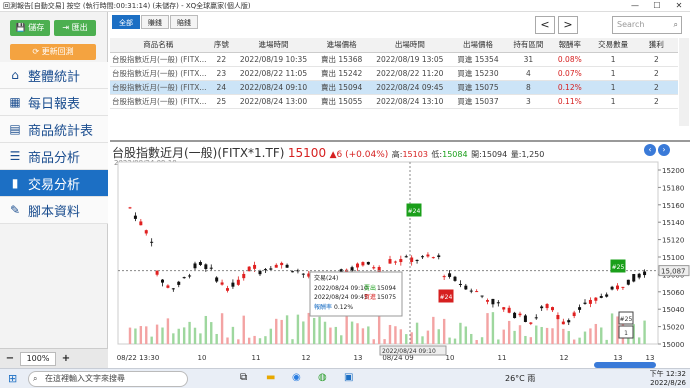 This screenshot has height=388, width=690. I want to click on sidebar-item-script: ✎ 腳本資料, so click(54, 210).